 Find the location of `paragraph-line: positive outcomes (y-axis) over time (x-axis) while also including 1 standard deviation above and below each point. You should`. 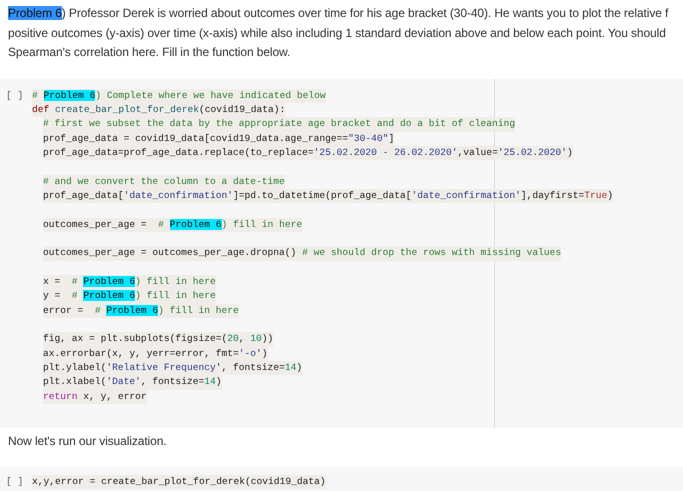

paragraph-line: positive outcomes (y-axis) over time (x-axis) while also including 1 standard deviation above and below each point. You should is located at coordinates (337, 33).